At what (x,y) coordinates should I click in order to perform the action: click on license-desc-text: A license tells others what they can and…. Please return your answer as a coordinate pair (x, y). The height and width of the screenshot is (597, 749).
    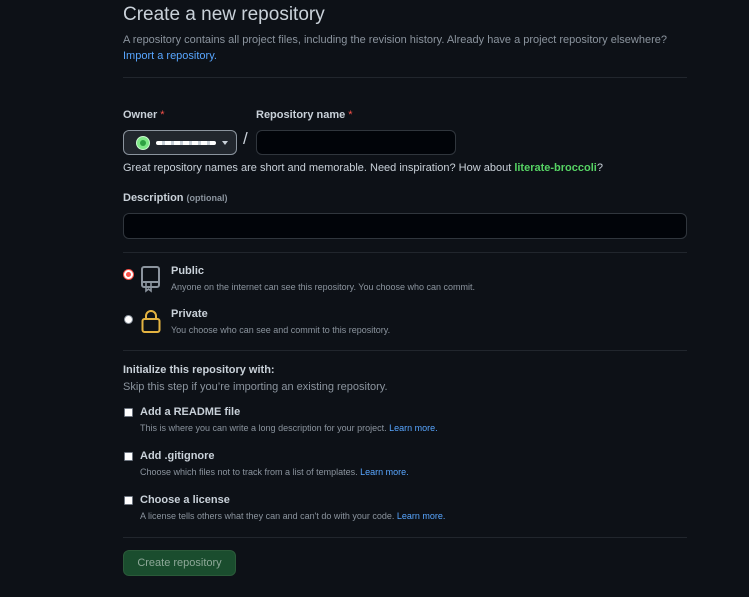
    Looking at the image, I should click on (267, 516).